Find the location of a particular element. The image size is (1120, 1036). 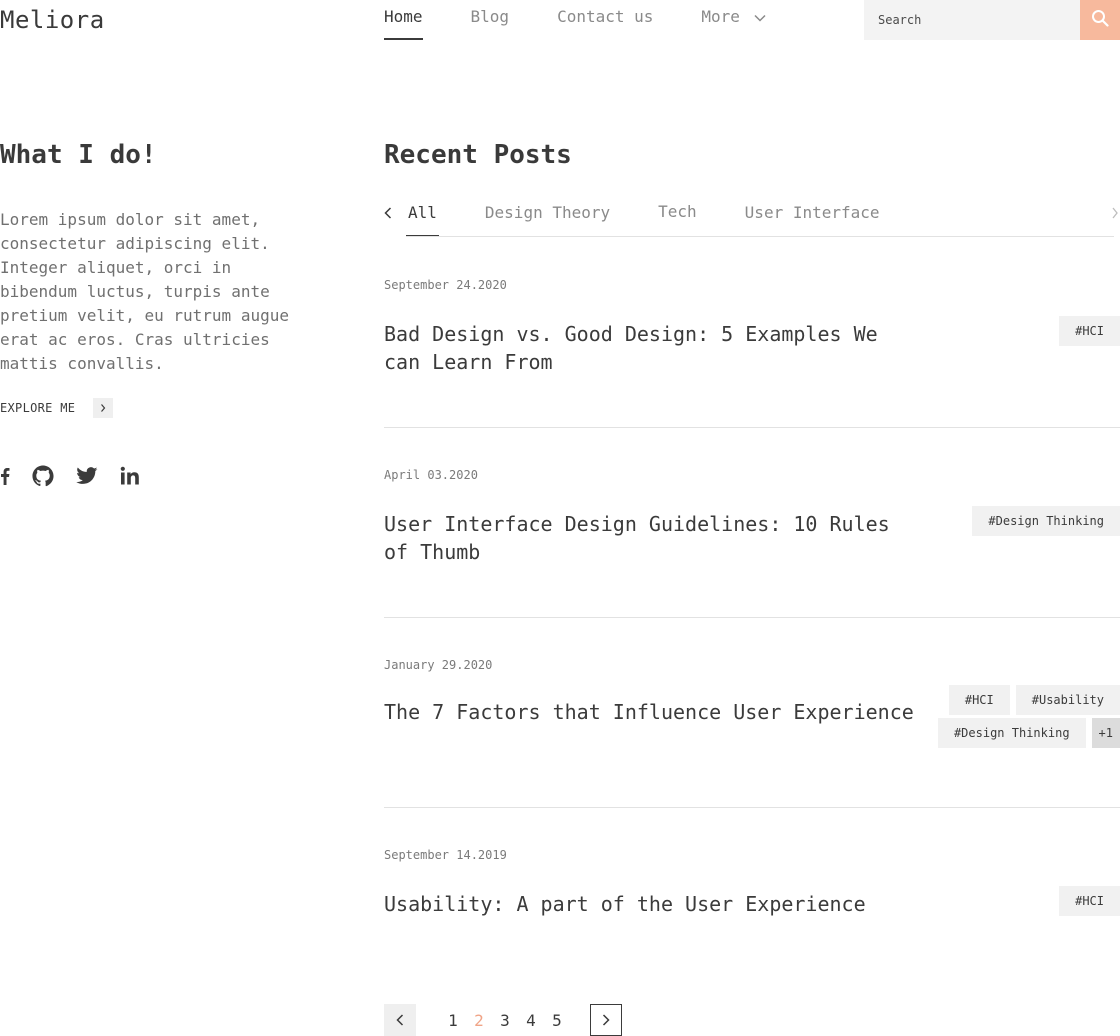

page-5: 5 is located at coordinates (557, 1020).